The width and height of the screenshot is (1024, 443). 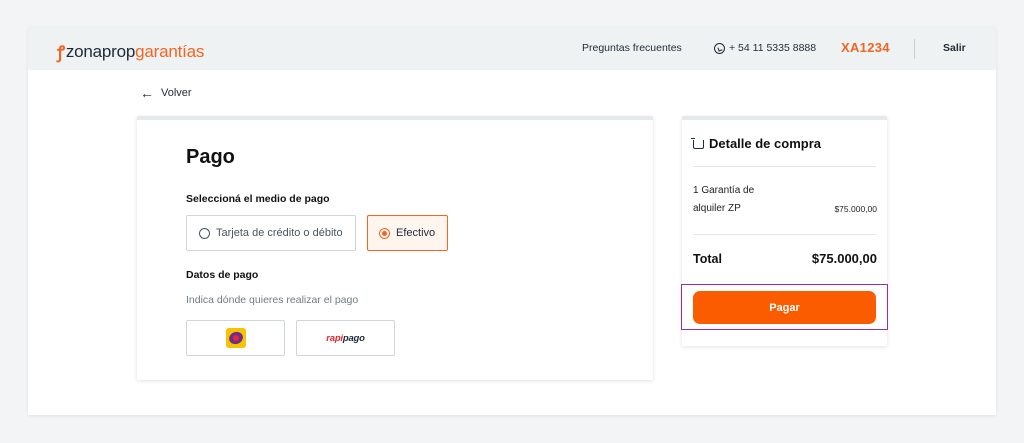 I want to click on option-cash: Efectivo, so click(x=407, y=233).